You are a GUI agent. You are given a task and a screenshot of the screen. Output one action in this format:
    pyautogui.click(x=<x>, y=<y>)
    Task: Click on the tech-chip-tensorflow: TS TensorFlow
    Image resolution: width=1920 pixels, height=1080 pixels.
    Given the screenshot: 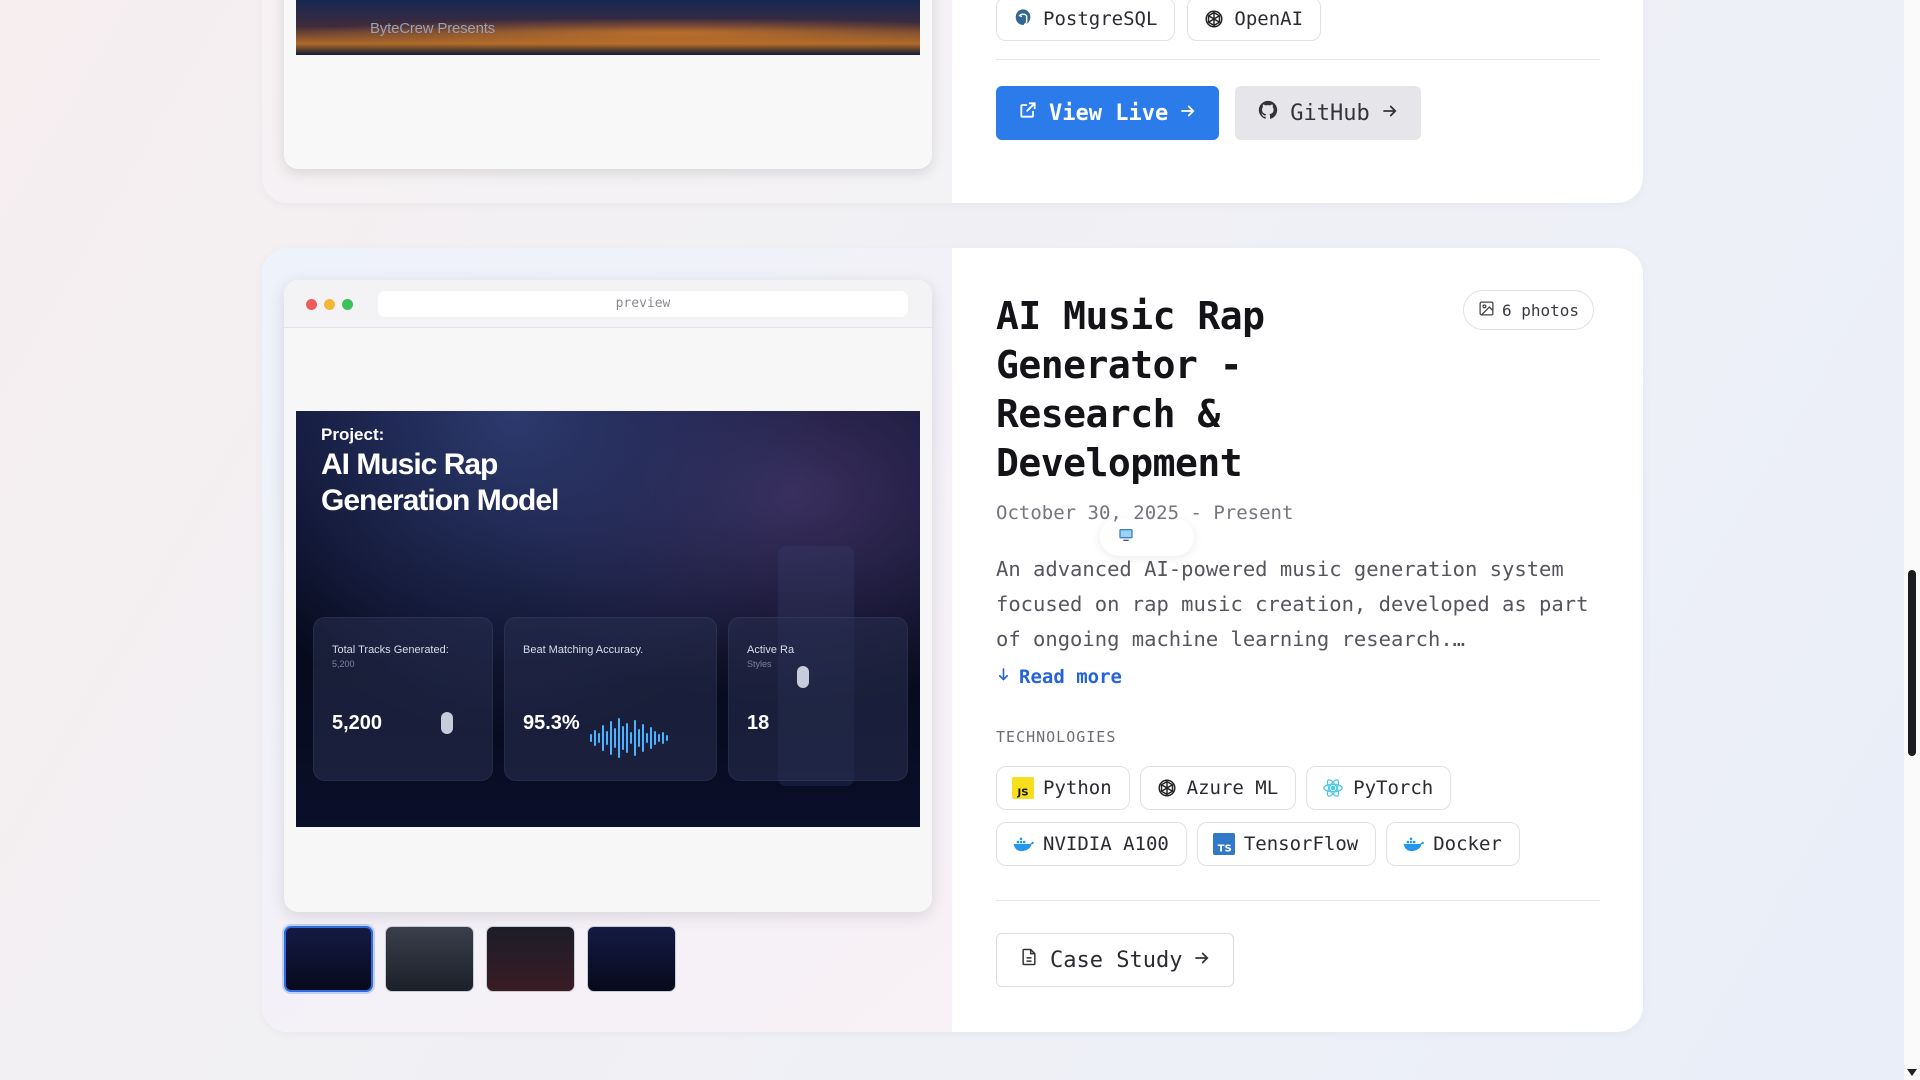 What is the action you would take?
    pyautogui.click(x=1286, y=844)
    